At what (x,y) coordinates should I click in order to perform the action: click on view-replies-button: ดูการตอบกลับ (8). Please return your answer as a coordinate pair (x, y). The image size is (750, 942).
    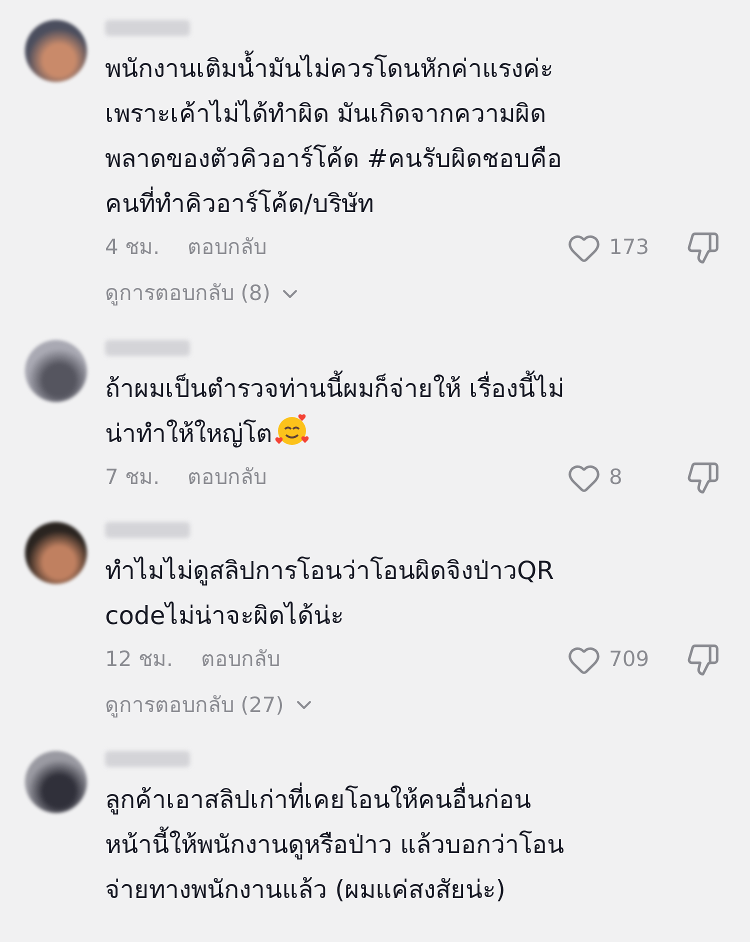
    Looking at the image, I should click on (203, 294).